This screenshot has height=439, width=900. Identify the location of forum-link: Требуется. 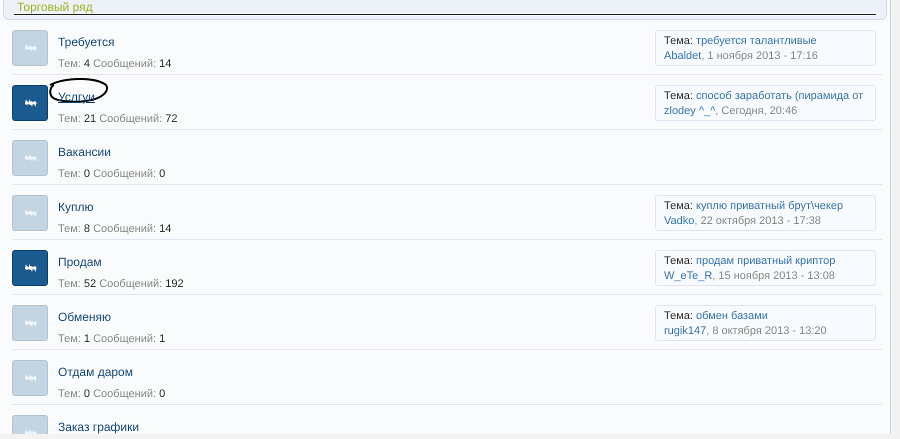
(86, 42).